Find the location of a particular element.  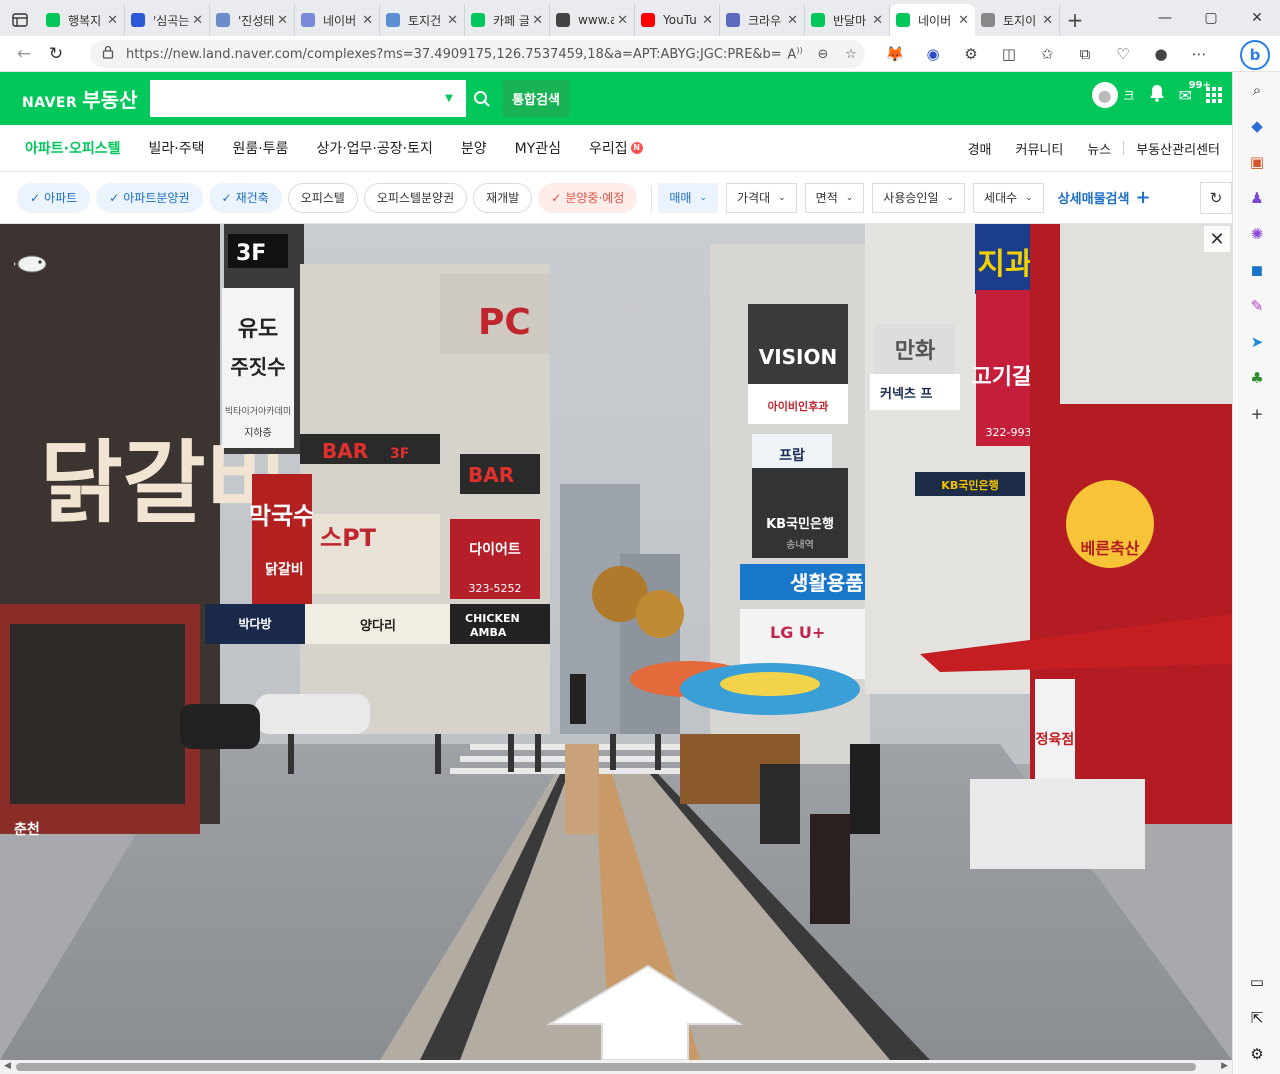

back-icon: ← is located at coordinates (24, 54).